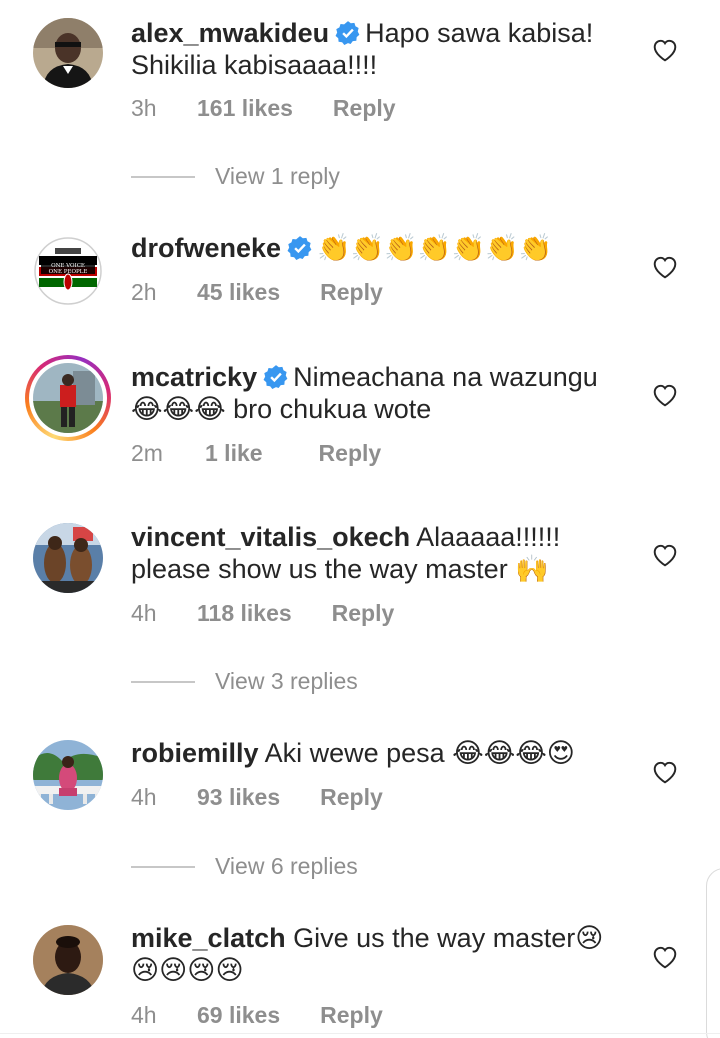  I want to click on likes-count: 118 likes, so click(244, 613).